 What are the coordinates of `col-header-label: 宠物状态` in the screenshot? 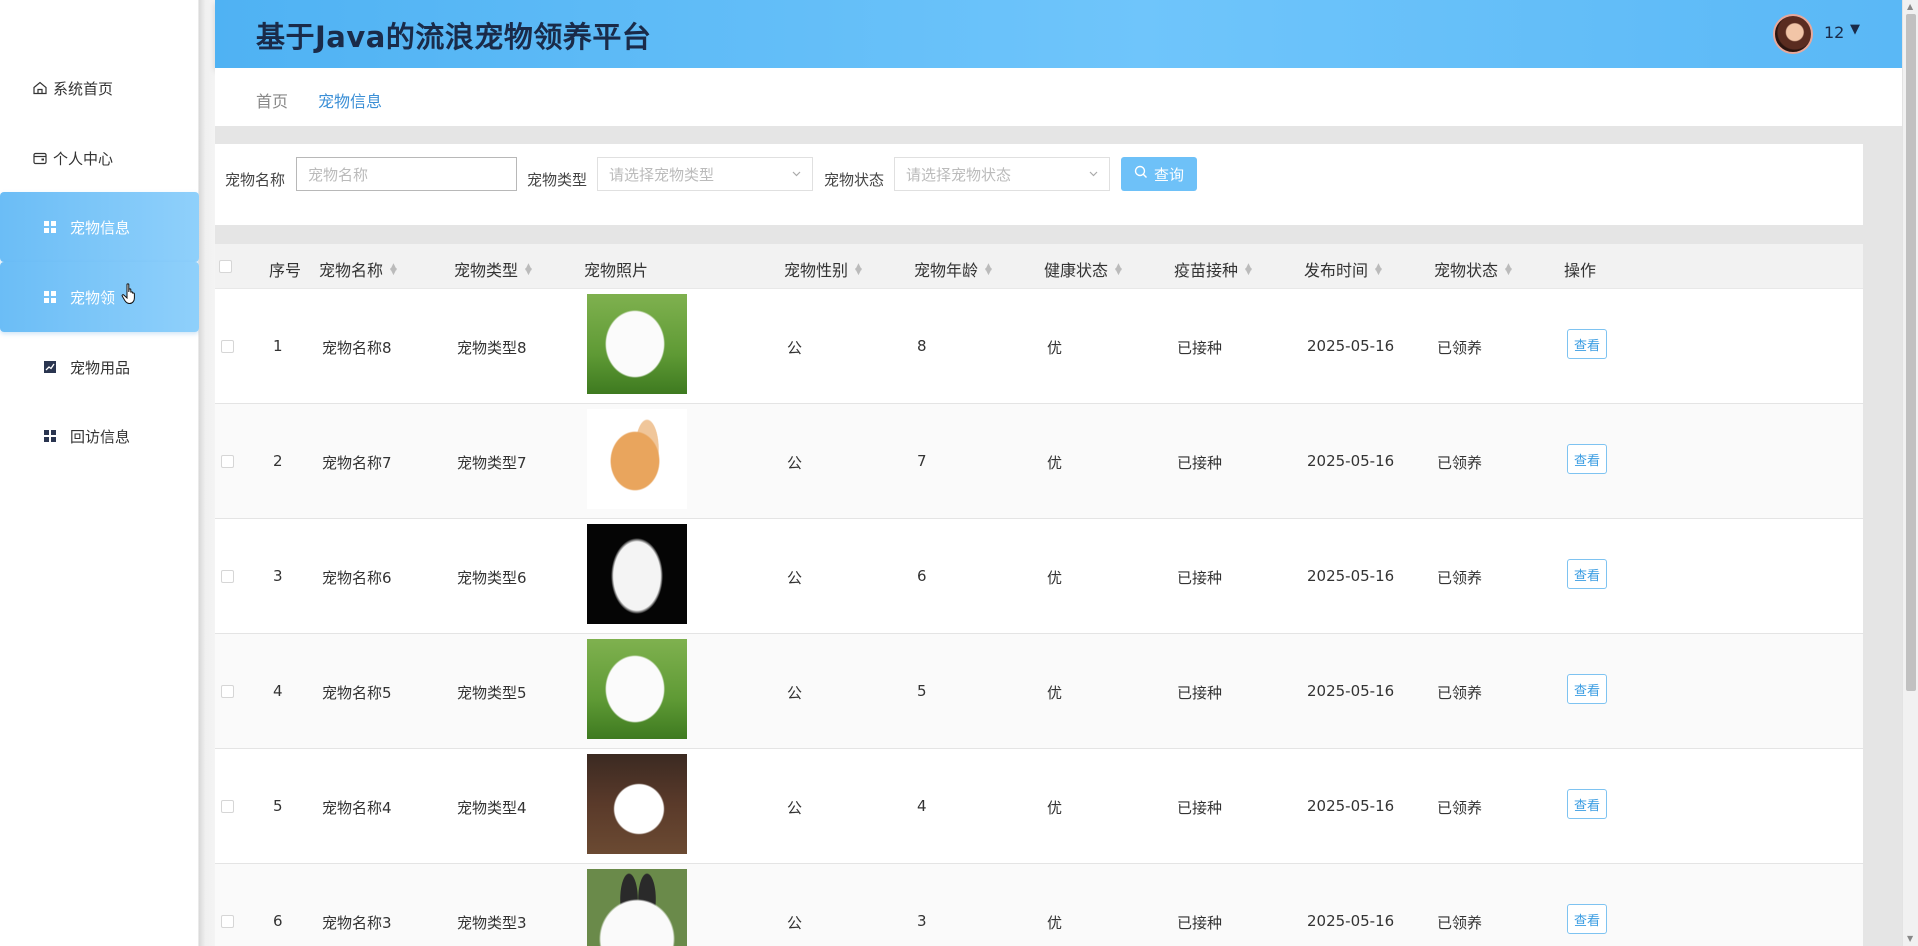 It's located at (1466, 270).